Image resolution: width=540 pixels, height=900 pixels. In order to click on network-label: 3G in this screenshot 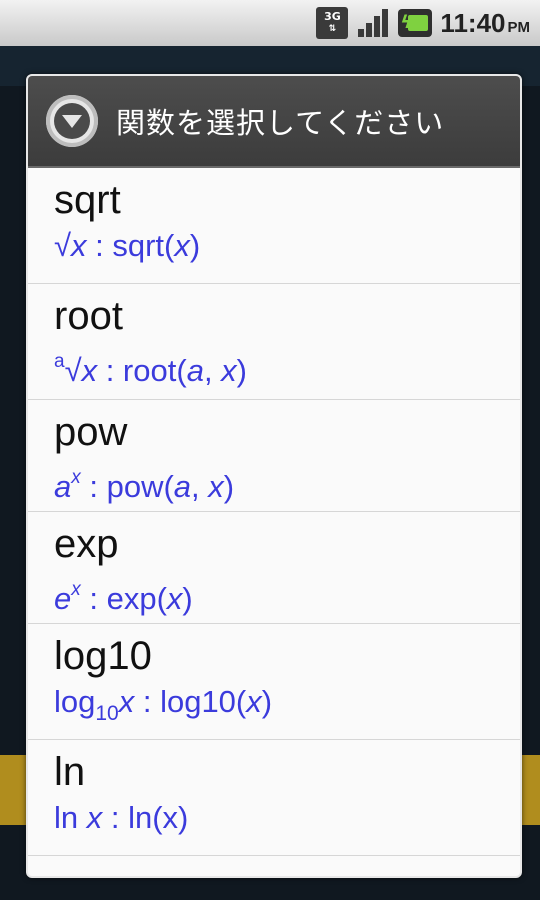, I will do `click(332, 16)`.